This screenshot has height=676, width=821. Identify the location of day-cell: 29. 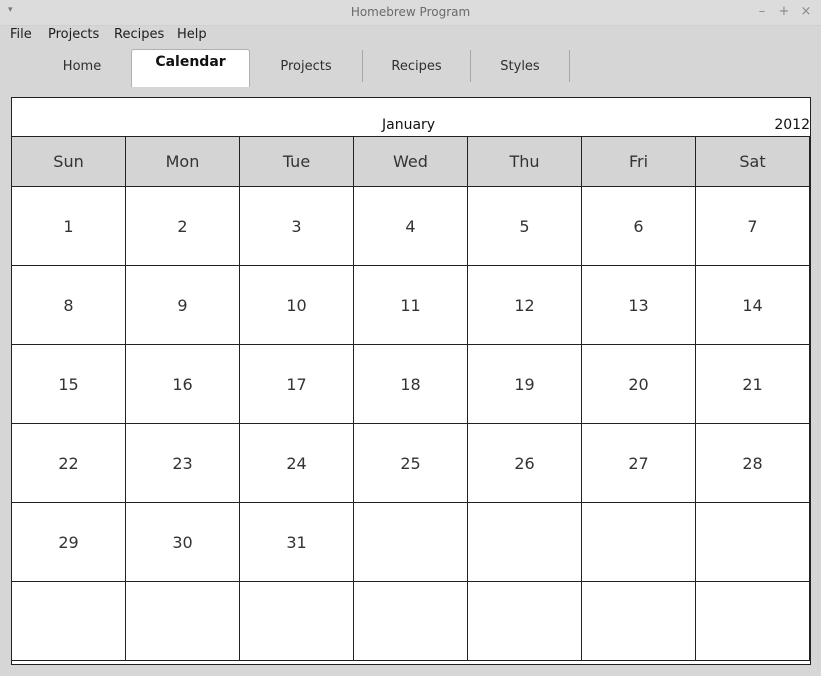
(69, 542).